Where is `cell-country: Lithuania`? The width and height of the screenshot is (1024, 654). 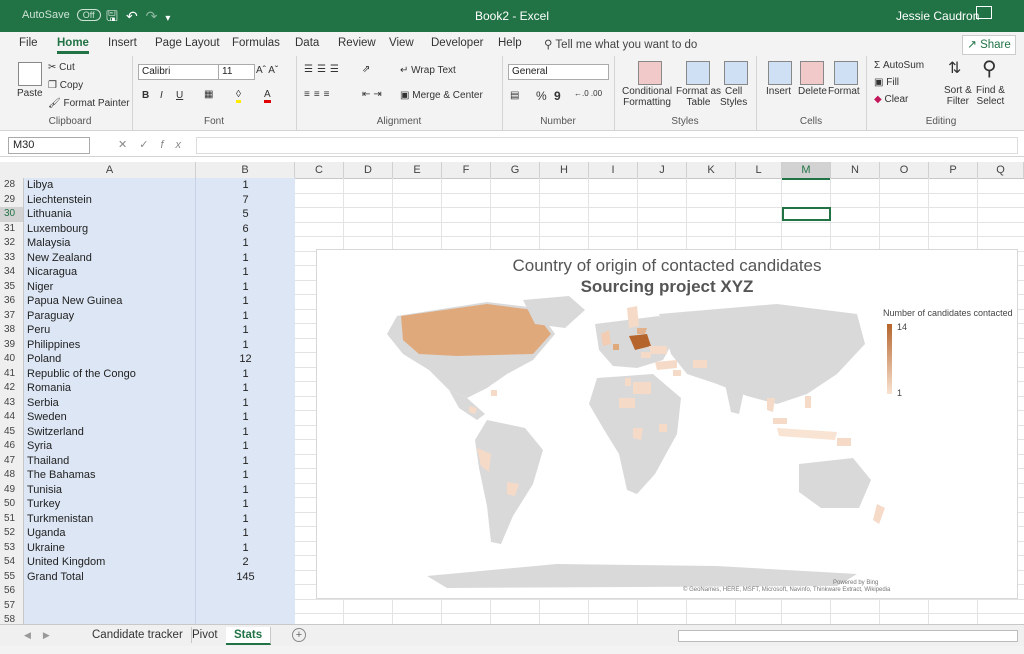
cell-country: Lithuania is located at coordinates (110, 214).